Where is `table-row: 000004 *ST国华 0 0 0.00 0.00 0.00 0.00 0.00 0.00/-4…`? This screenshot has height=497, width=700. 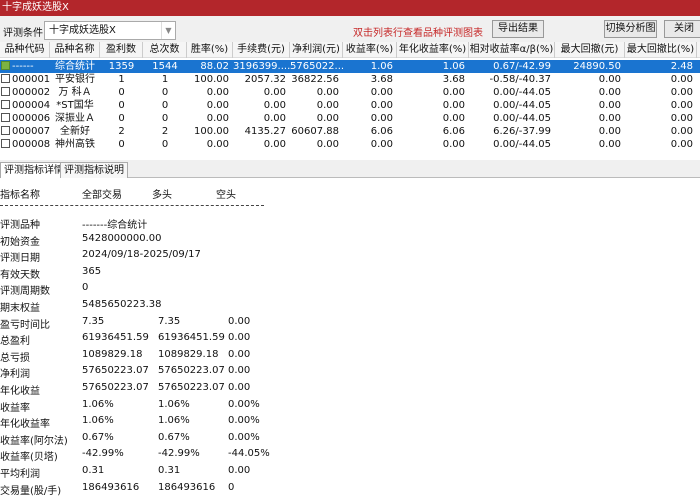 table-row: 000004 *ST国华 0 0 0.00 0.00 0.00 0.00 0.00 0.00/-4… is located at coordinates (350, 105).